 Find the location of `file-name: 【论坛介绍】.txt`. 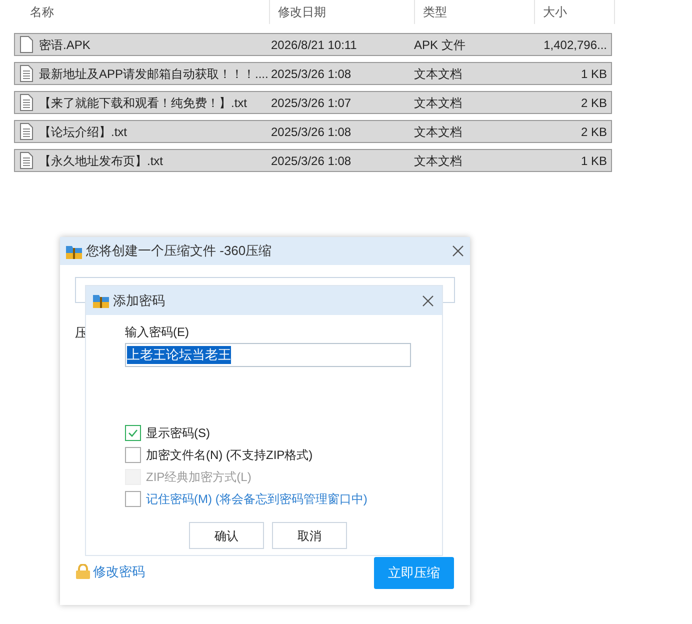

file-name: 【论坛介绍】.txt is located at coordinates (83, 132).